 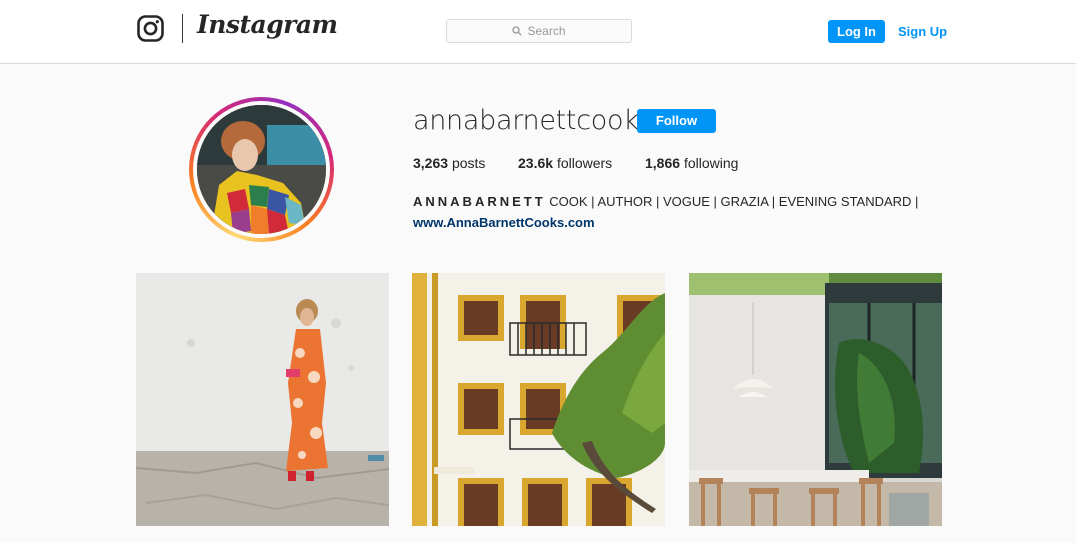 What do you see at coordinates (517, 31) in the screenshot?
I see `search-icon` at bounding box center [517, 31].